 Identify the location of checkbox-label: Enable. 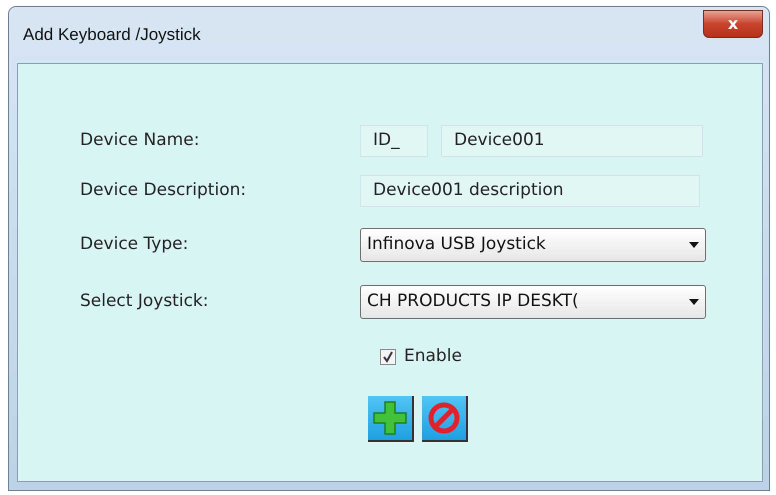
(433, 356).